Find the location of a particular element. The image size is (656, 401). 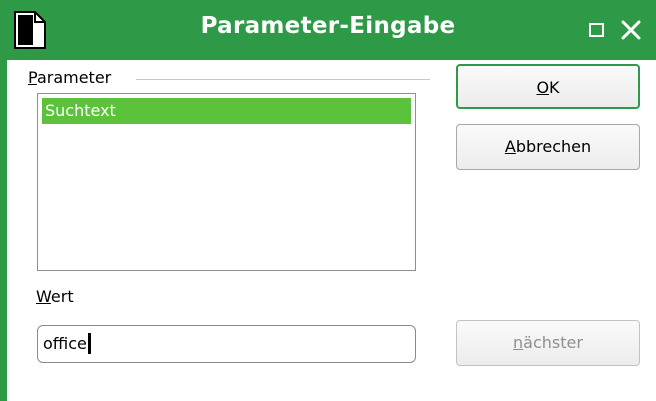

next-button: nächster is located at coordinates (548, 343).